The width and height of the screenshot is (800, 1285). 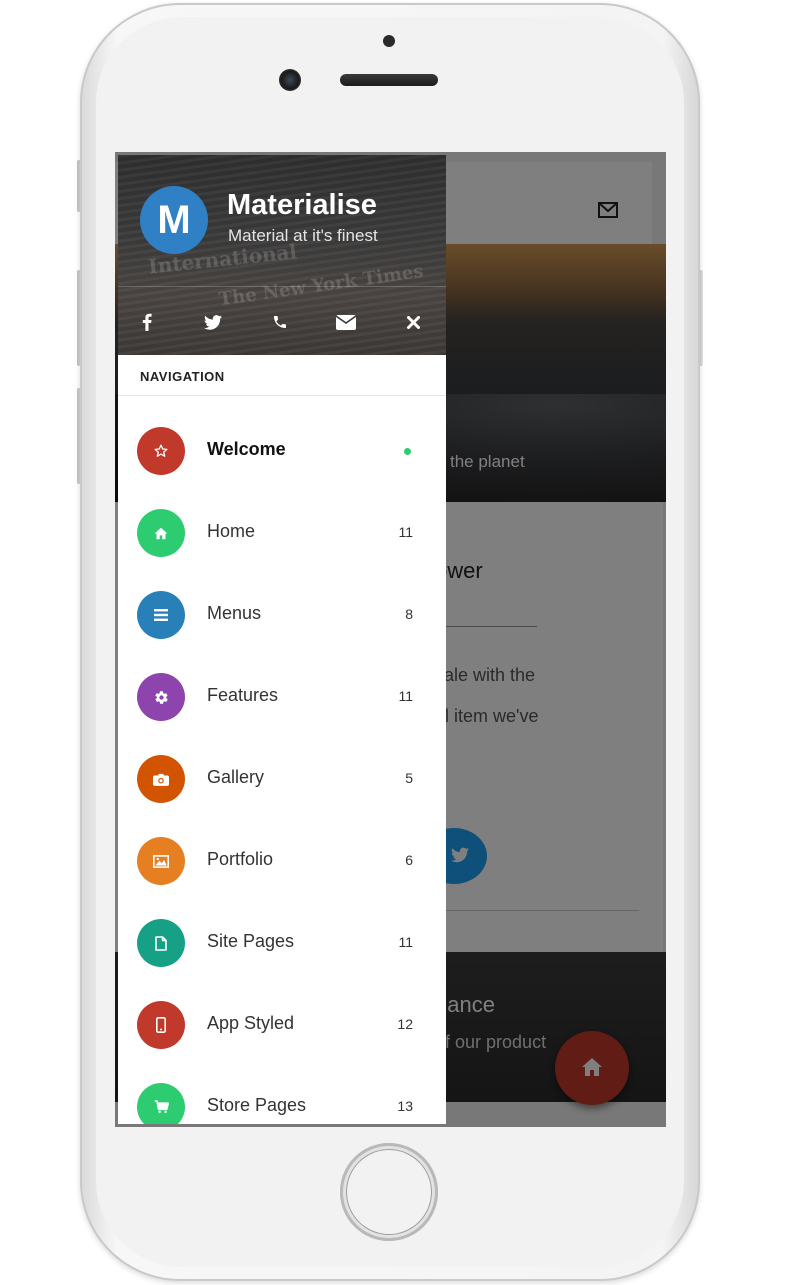 I want to click on nav-divider, so click(x=282, y=395).